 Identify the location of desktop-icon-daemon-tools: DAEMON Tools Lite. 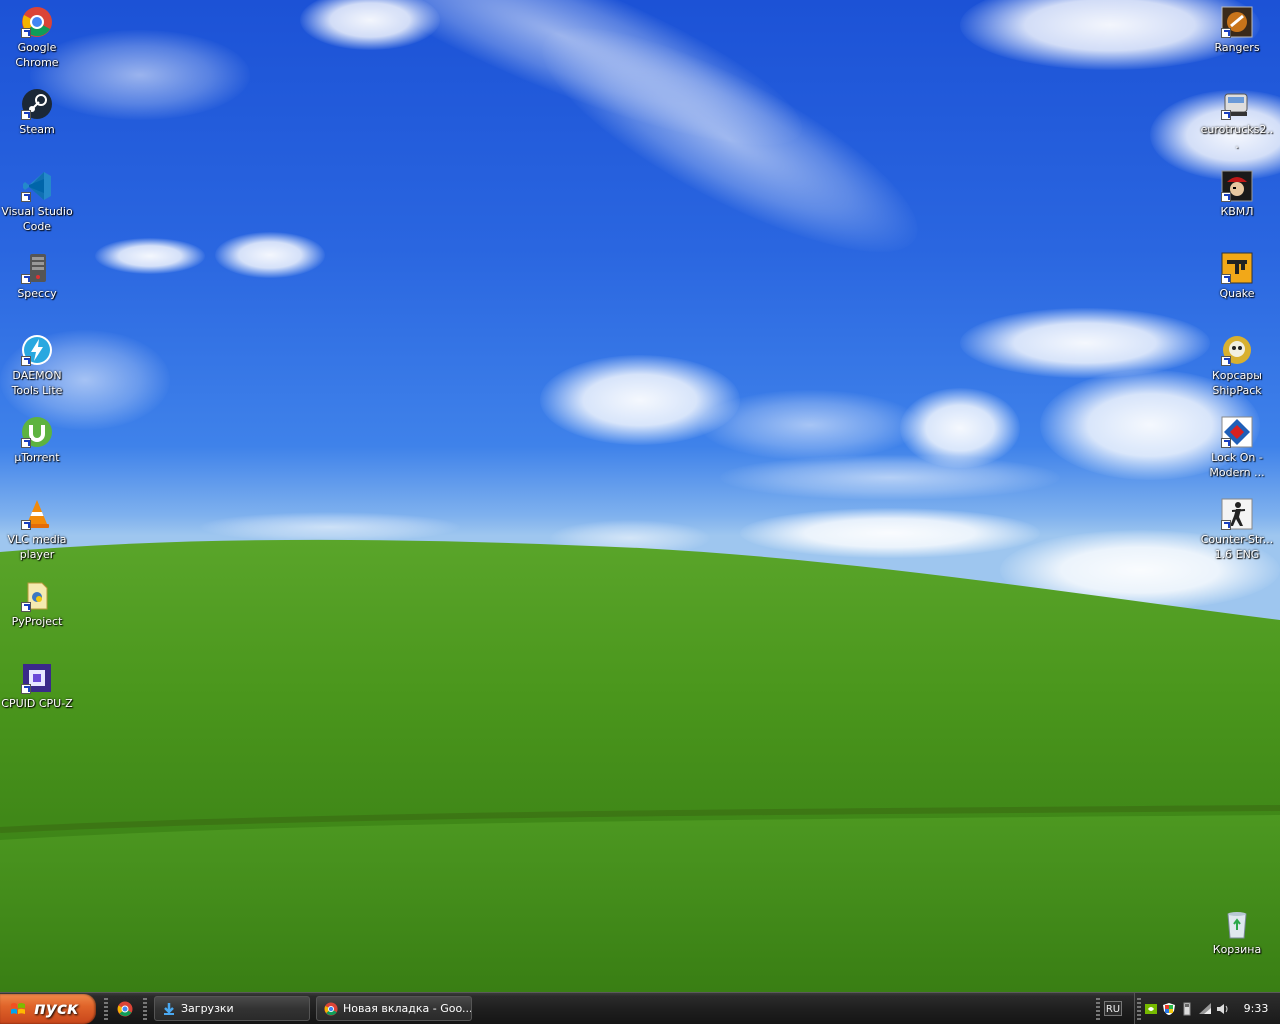
(37, 366).